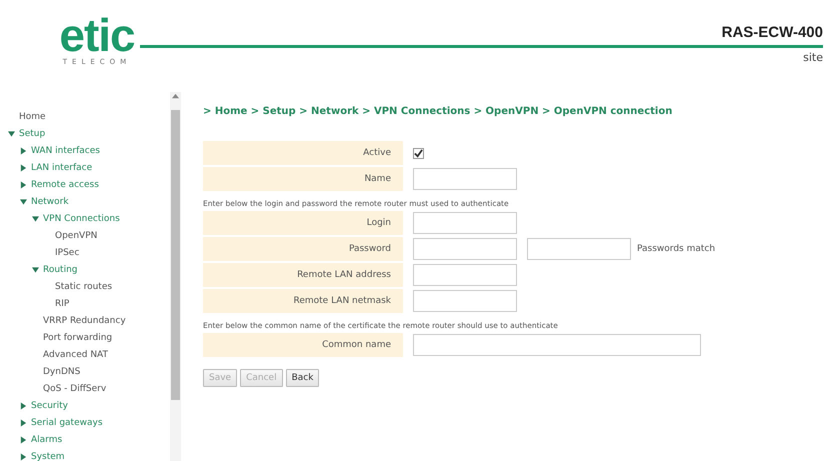 The image size is (833, 461). Describe the element at coordinates (772, 32) in the screenshot. I see `device-title: RAS-ECW-400` at that location.